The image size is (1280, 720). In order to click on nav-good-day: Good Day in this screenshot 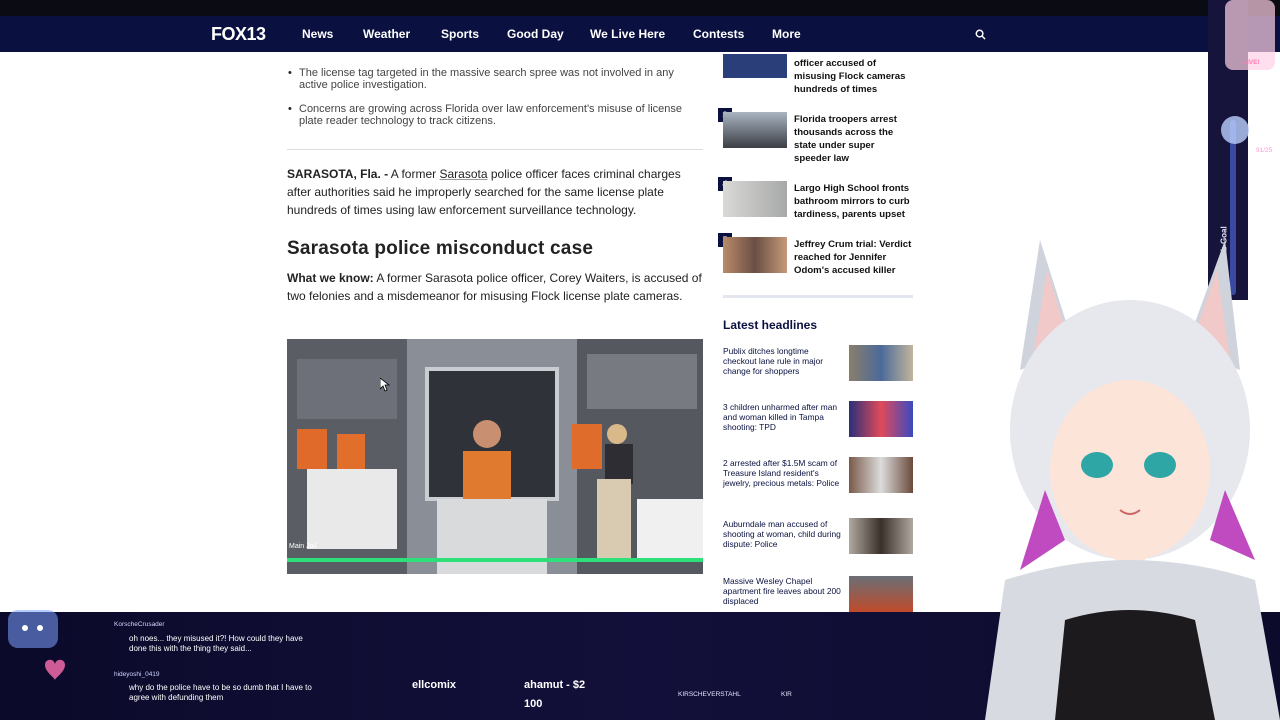, I will do `click(535, 34)`.